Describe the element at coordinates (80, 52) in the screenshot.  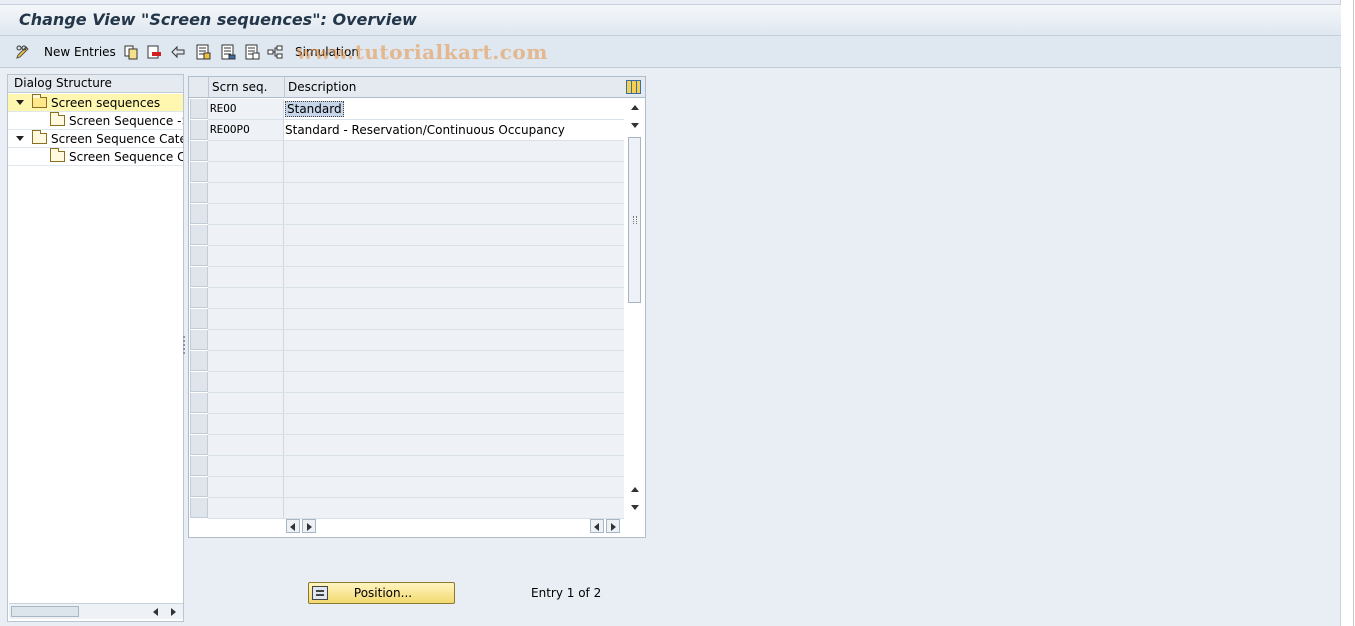
I see `new-entries-button: New Entries` at that location.